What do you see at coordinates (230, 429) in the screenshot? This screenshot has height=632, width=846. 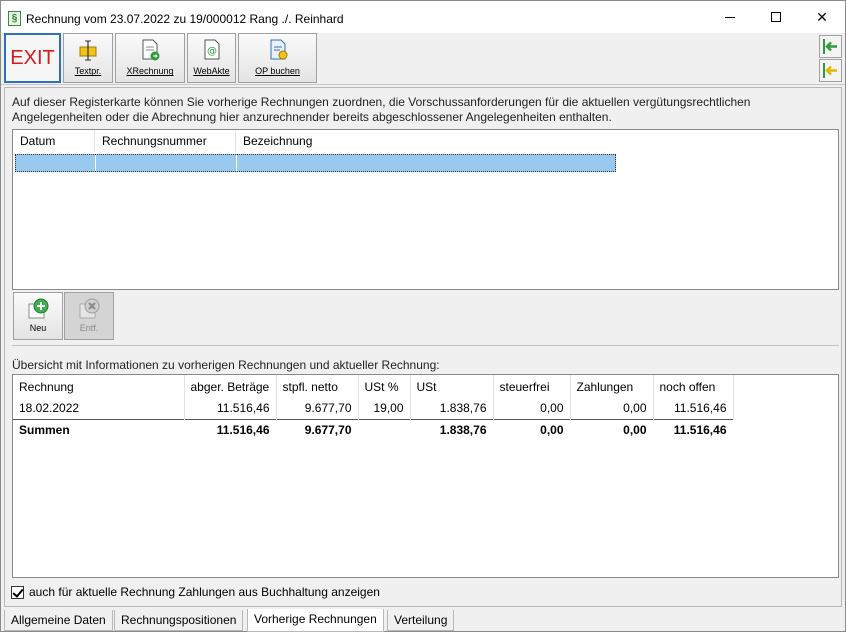 I see `sum-abger-betraege: 11.516,46` at bounding box center [230, 429].